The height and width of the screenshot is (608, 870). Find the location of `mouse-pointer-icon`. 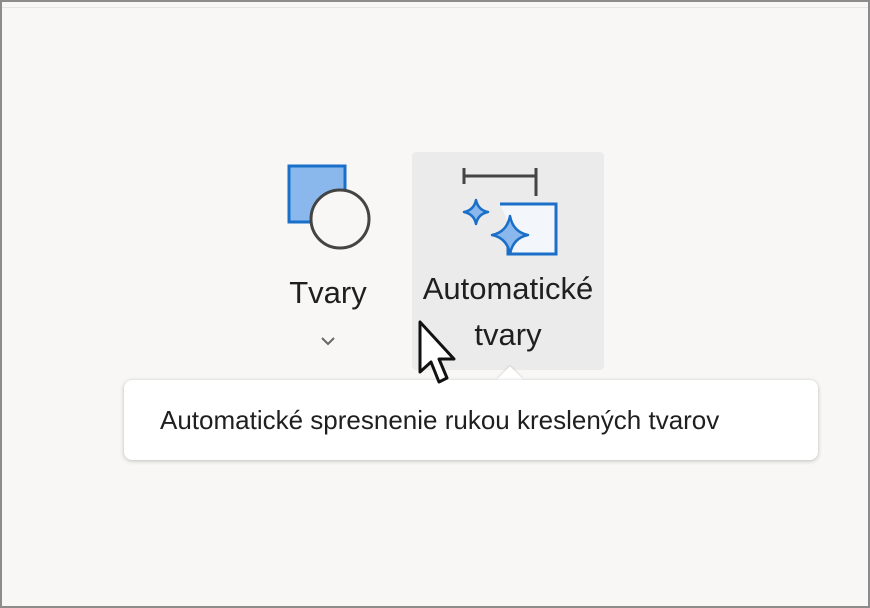

mouse-pointer-icon is located at coordinates (437, 352).